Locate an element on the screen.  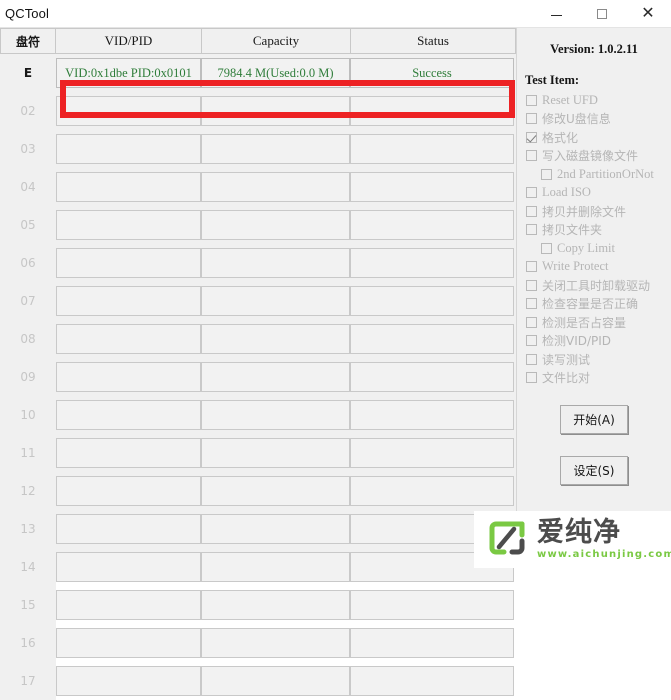
table-row: 04 is located at coordinates (258, 187).